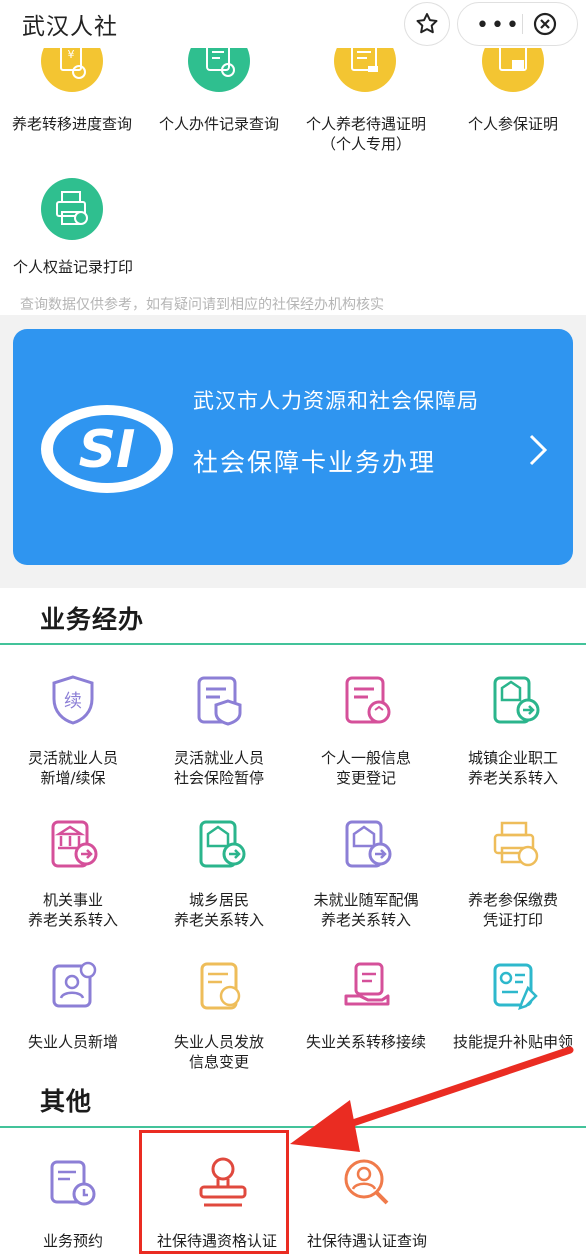 The width and height of the screenshot is (586, 1254). Describe the element at coordinates (72, 910) in the screenshot. I see `business-item-label: 机关事业 养老关系转入` at that location.